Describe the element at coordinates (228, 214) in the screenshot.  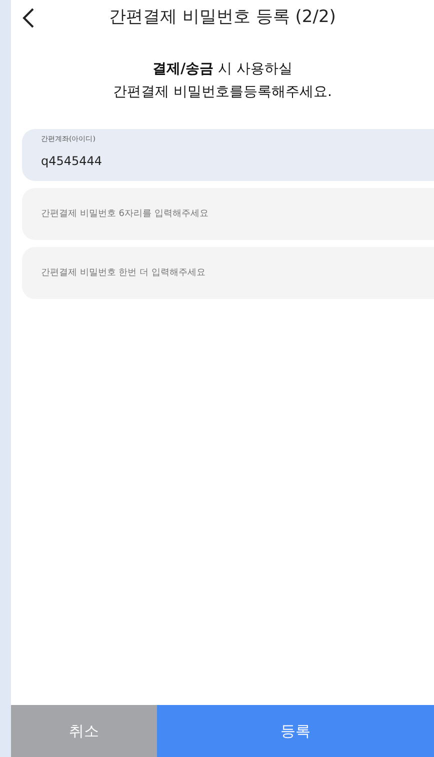
I see `password-field: 간편결제 비밀번호 6자리를 입력해주세요` at that location.